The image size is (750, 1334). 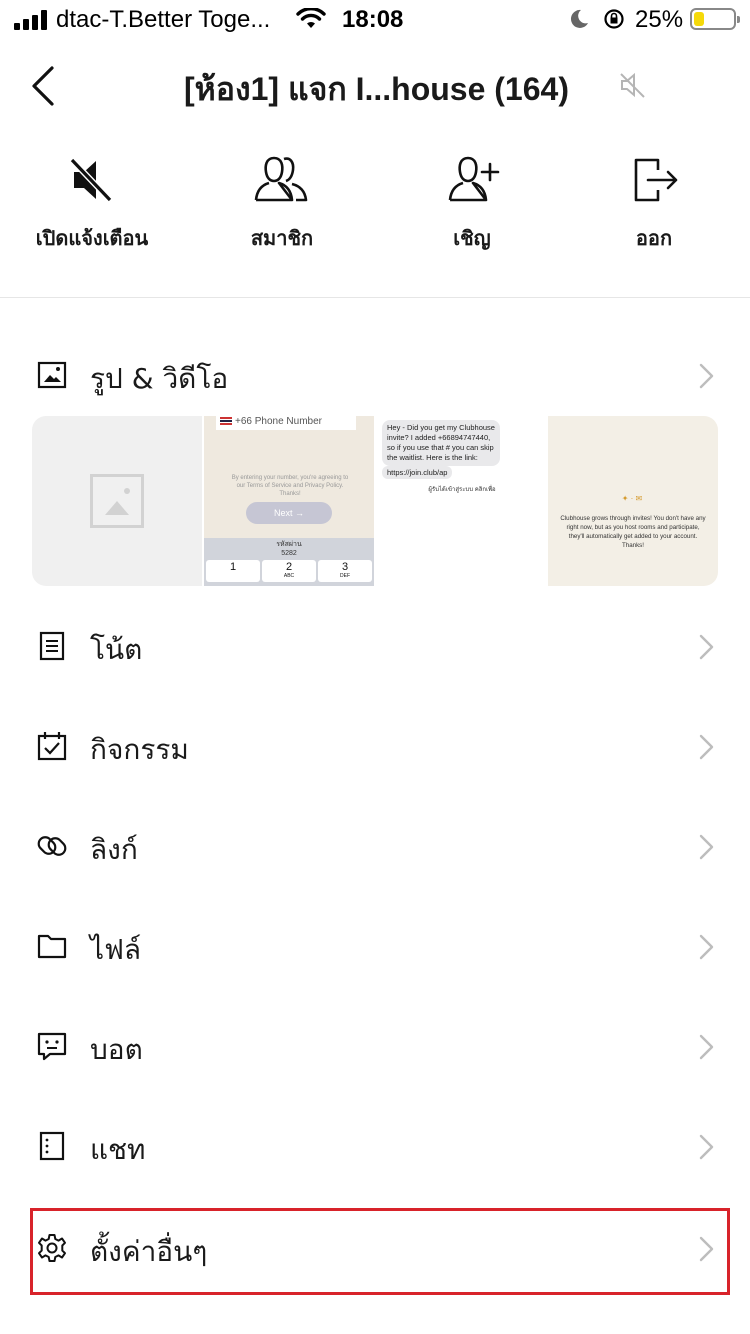 I want to click on chat-log-icon, so click(x=52, y=1146).